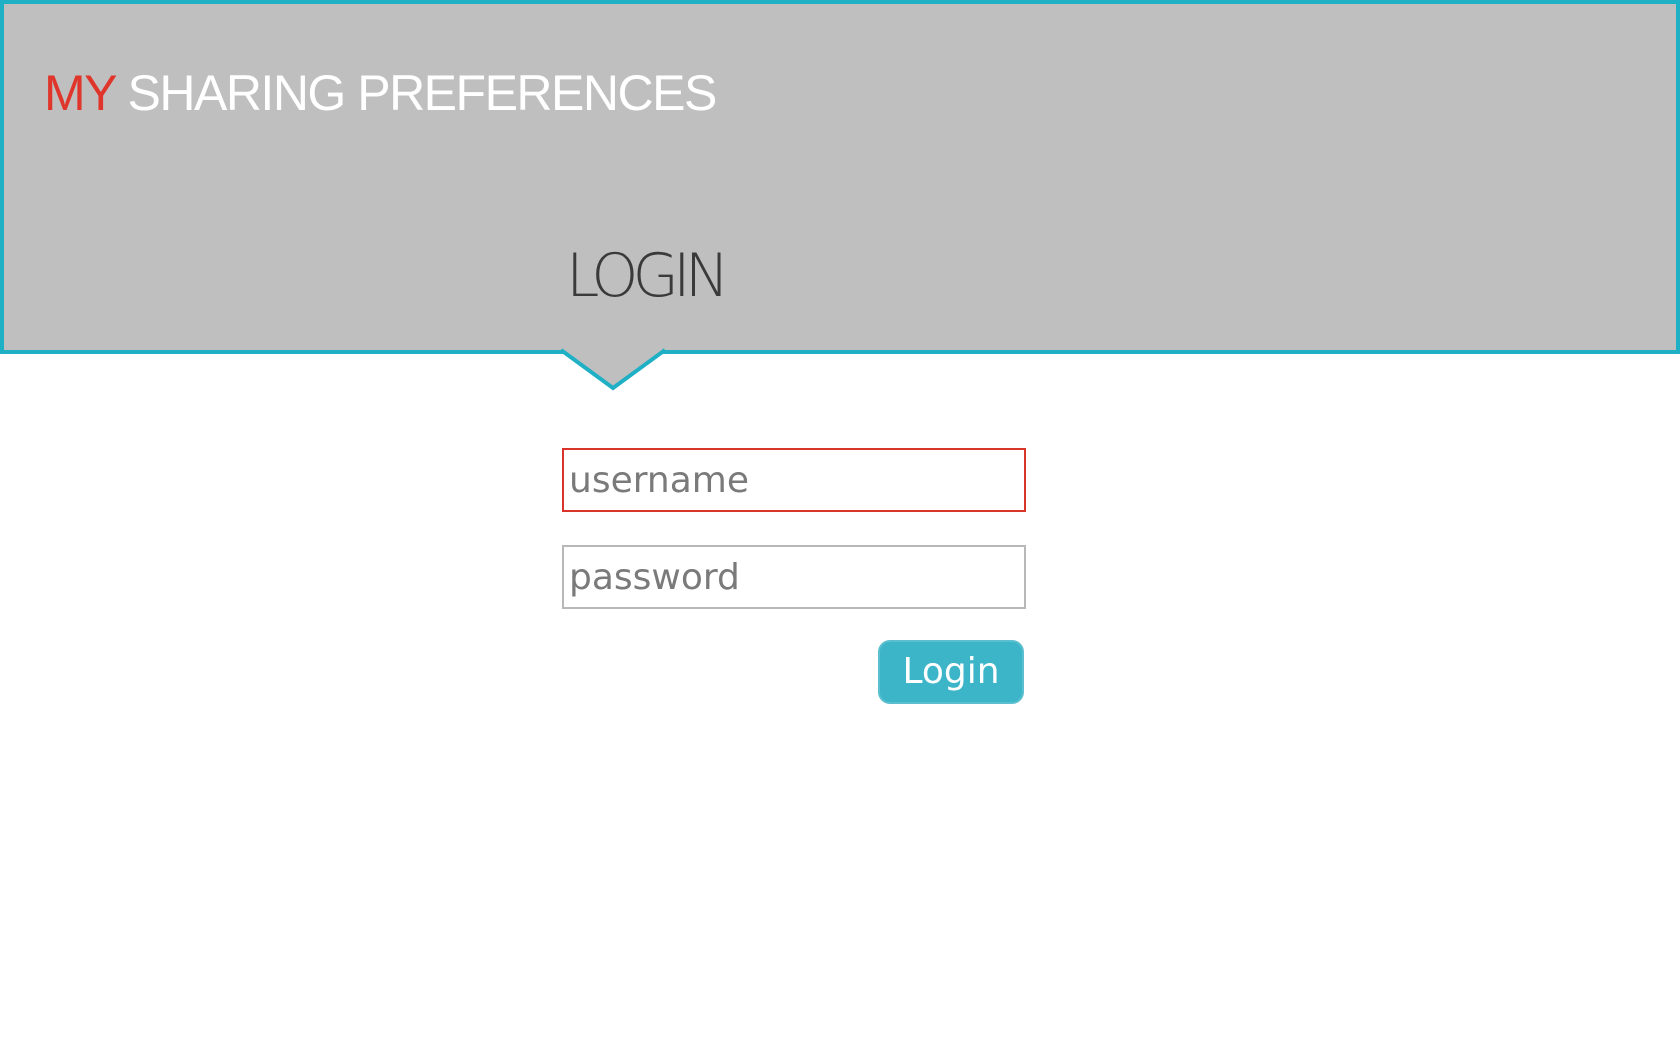 This screenshot has height=1050, width=1680. Describe the element at coordinates (648, 276) in the screenshot. I see `section-title-login: LOGIN` at that location.